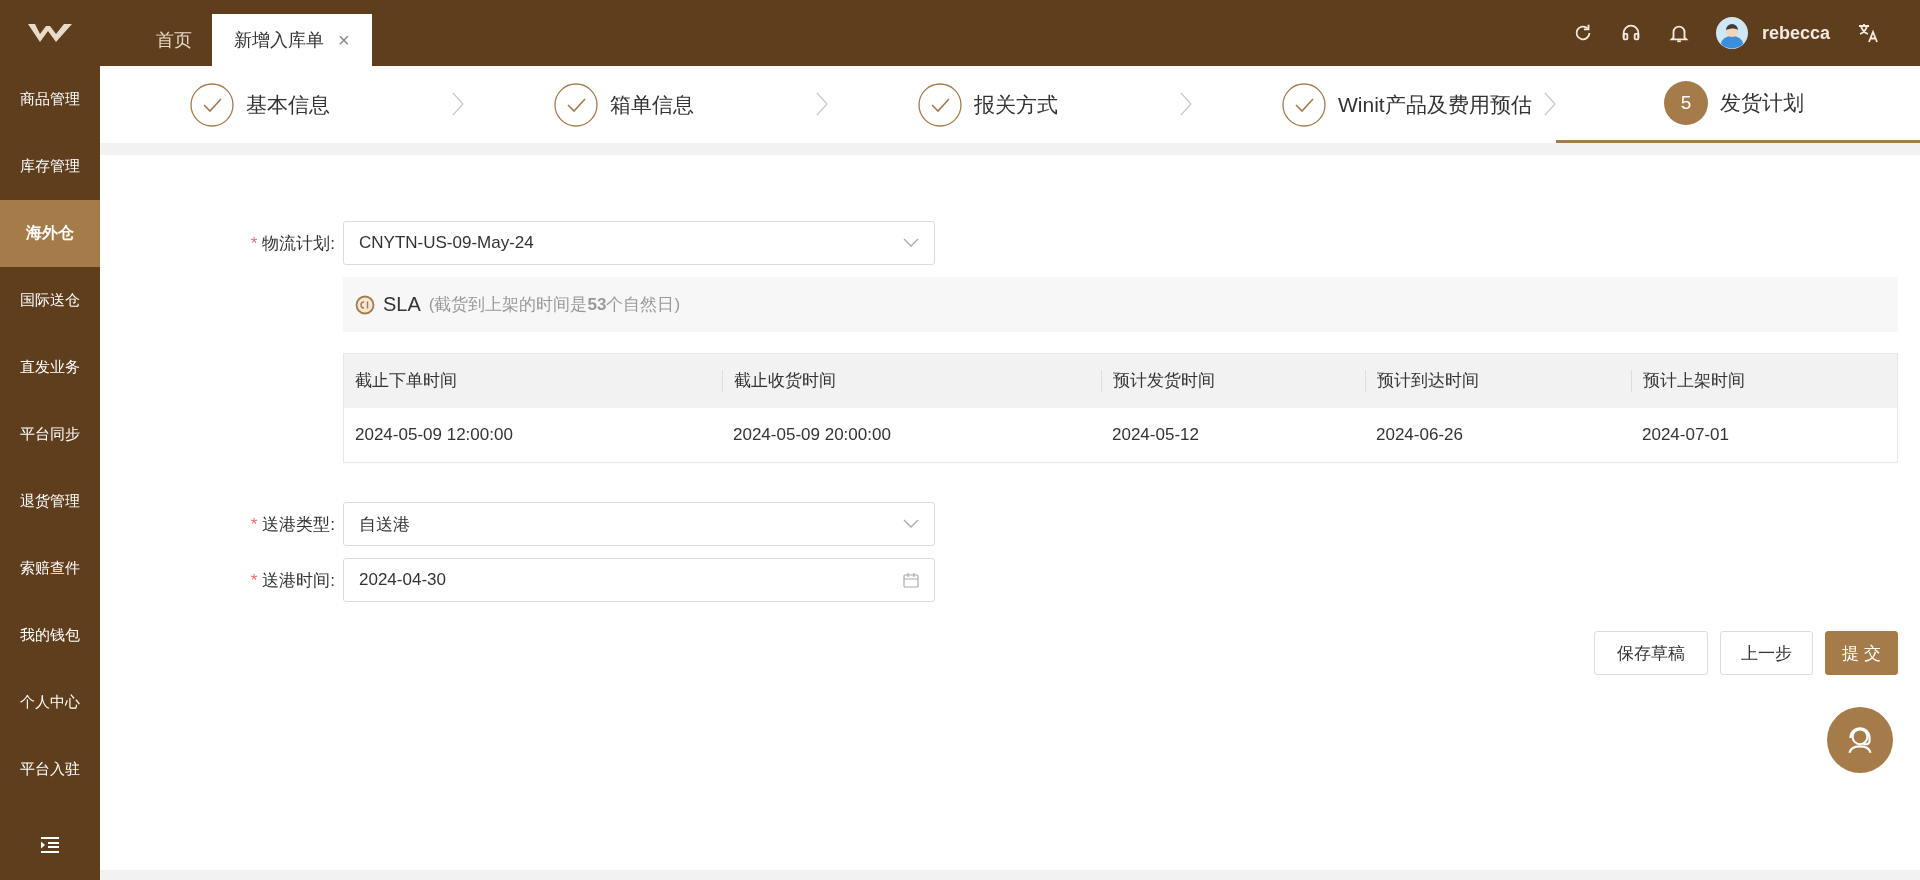 This screenshot has height=880, width=1920. What do you see at coordinates (1764, 381) in the screenshot?
I see `column-header: 预计上架时间` at bounding box center [1764, 381].